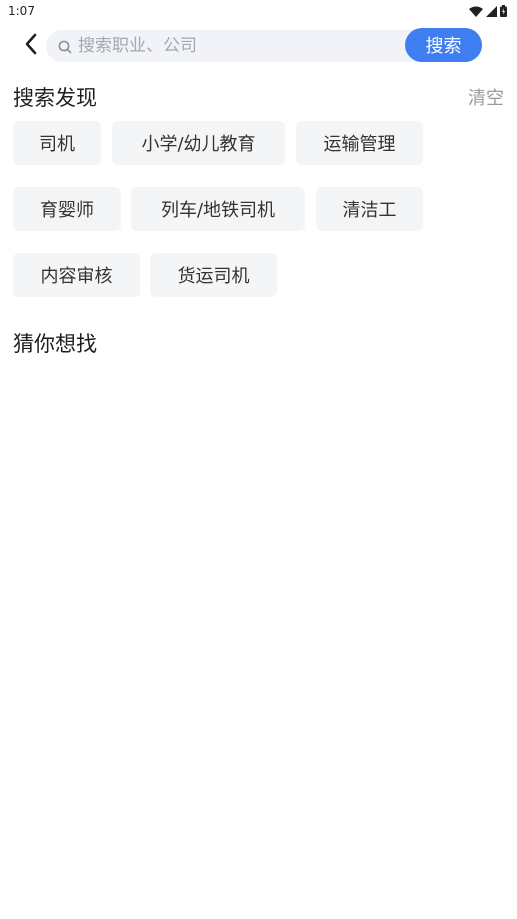 The width and height of the screenshot is (517, 919). What do you see at coordinates (476, 11) in the screenshot?
I see `wifi-icon` at bounding box center [476, 11].